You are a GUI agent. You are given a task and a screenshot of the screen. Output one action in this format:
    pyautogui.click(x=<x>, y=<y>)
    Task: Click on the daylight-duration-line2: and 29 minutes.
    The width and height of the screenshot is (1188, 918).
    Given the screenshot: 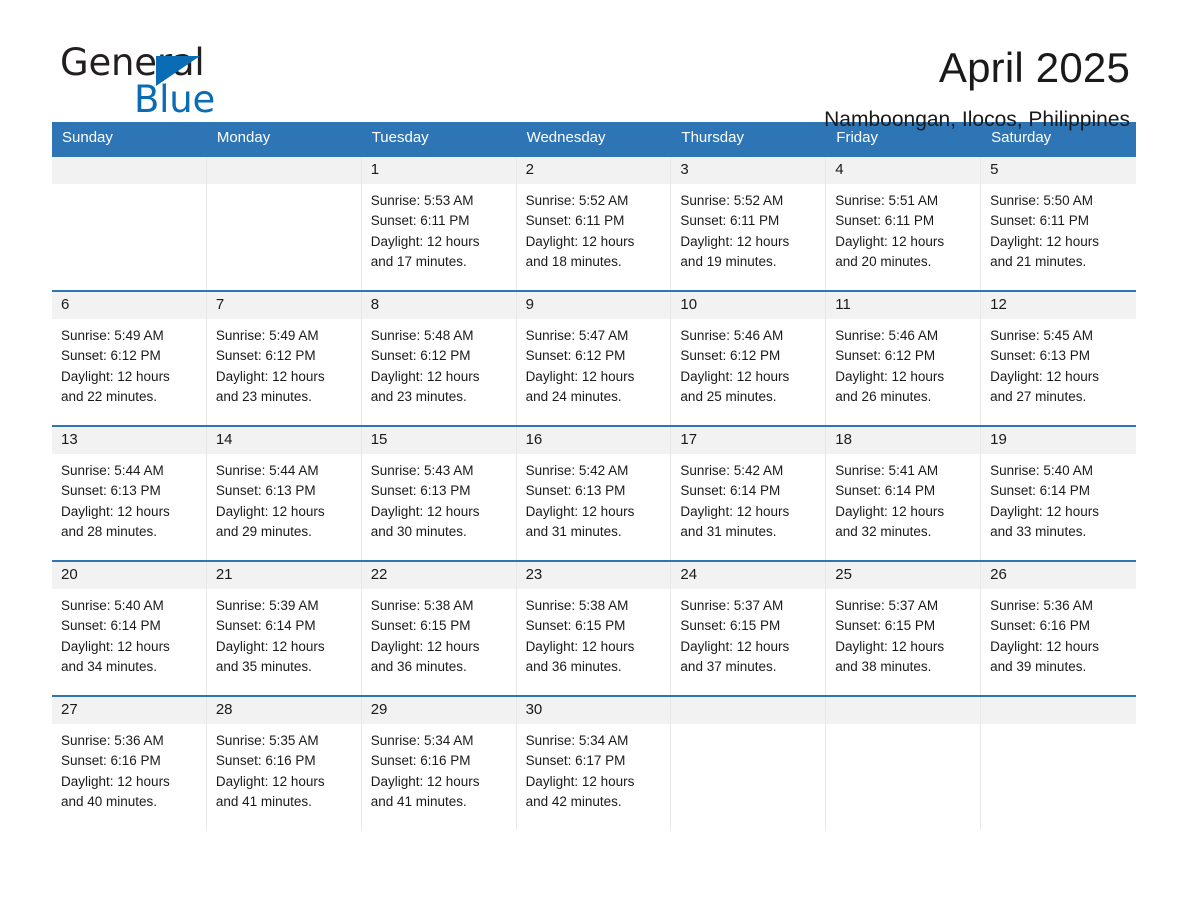 What is the action you would take?
    pyautogui.click(x=263, y=532)
    